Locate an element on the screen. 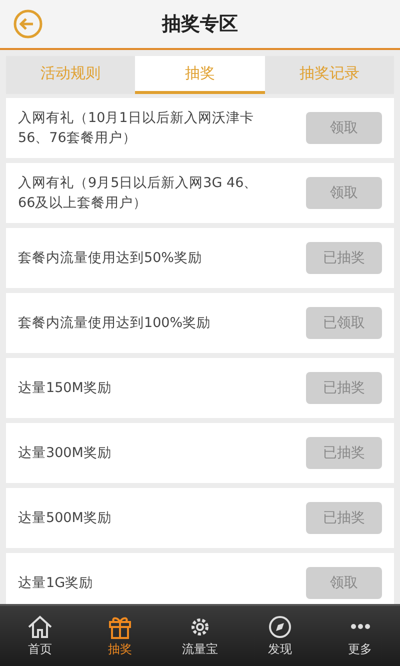 Image resolution: width=400 pixels, height=666 pixels. nav-item: 流量宝 is located at coordinates (200, 636).